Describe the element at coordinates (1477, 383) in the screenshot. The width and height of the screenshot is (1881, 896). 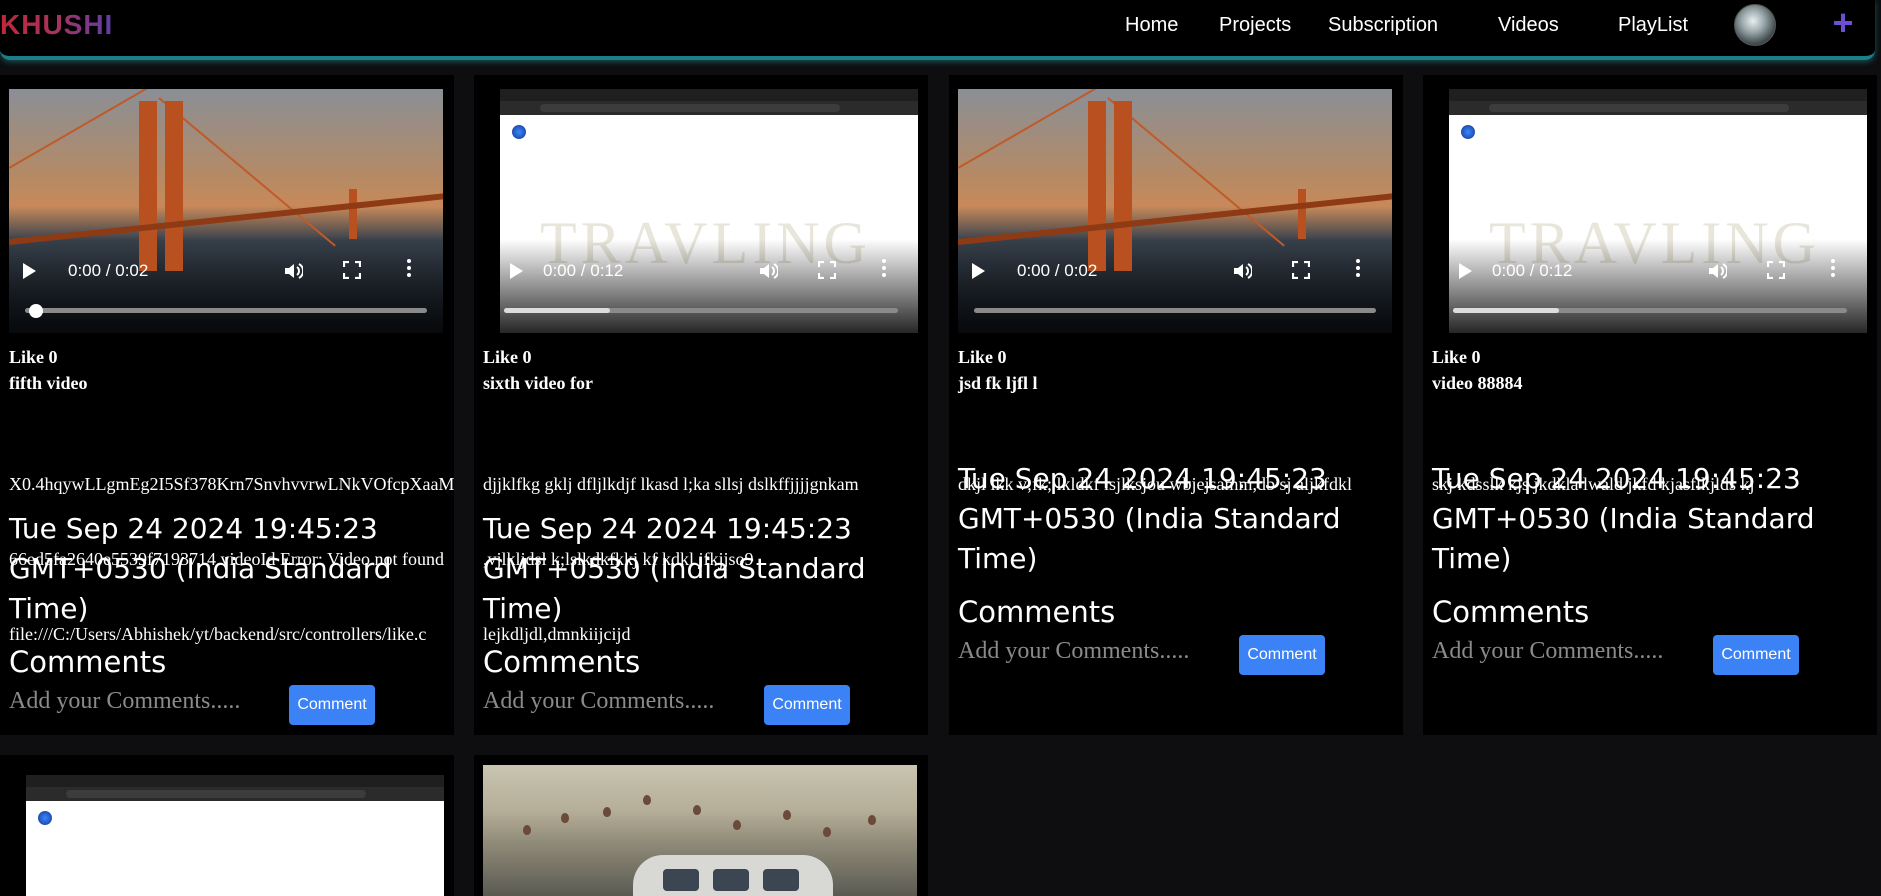
I see `video-title: video 88884` at that location.